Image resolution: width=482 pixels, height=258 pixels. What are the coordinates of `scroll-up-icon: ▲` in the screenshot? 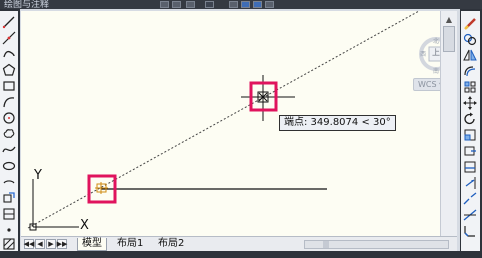 It's located at (449, 19).